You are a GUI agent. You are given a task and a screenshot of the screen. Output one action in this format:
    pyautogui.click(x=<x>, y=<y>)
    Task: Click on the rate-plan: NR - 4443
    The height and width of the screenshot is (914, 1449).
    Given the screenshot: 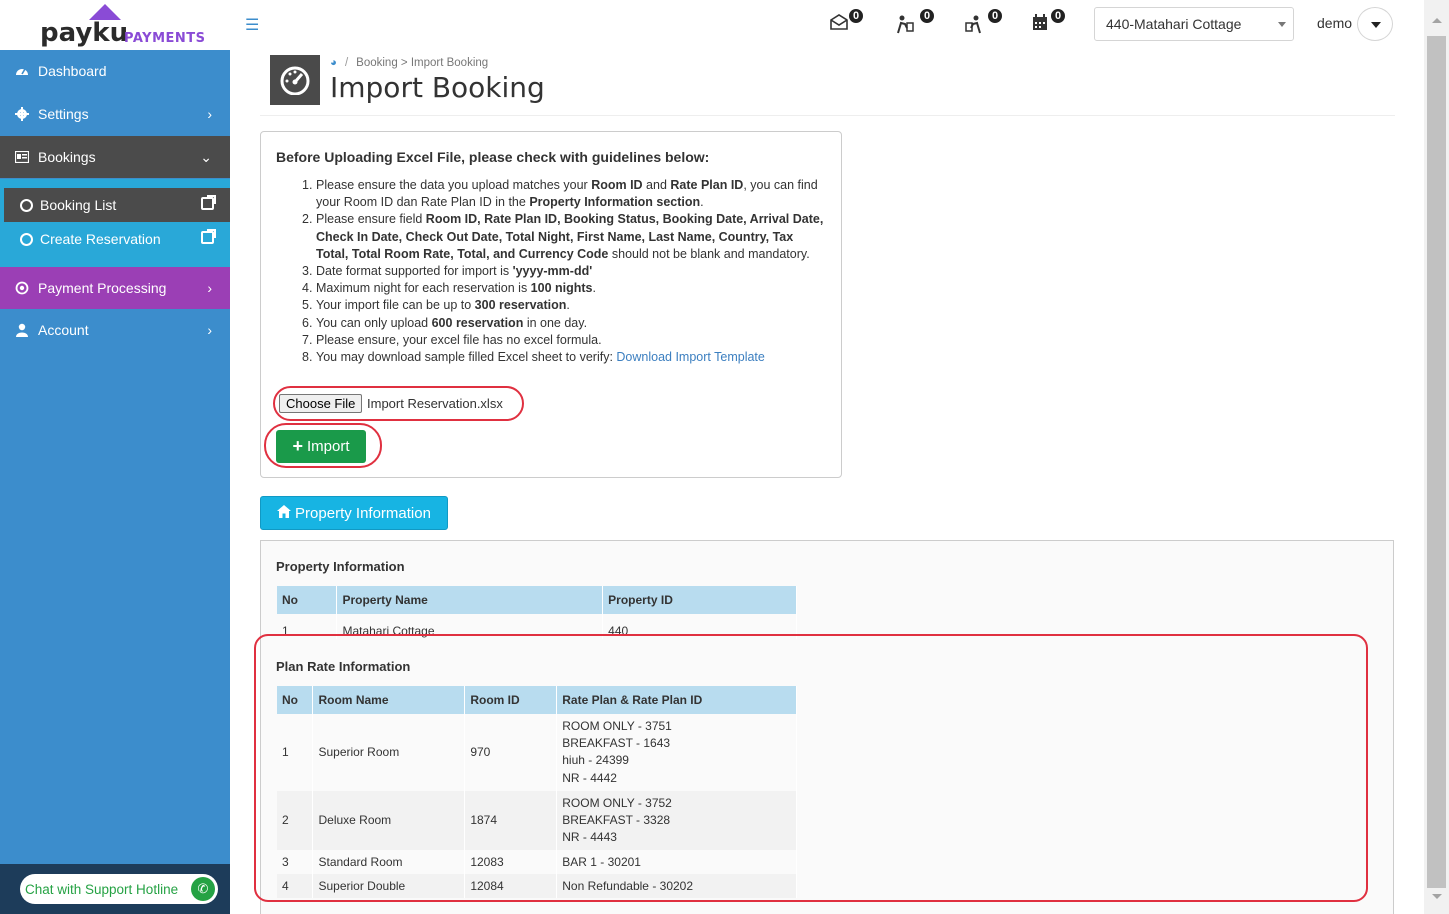 What is the action you would take?
    pyautogui.click(x=589, y=836)
    